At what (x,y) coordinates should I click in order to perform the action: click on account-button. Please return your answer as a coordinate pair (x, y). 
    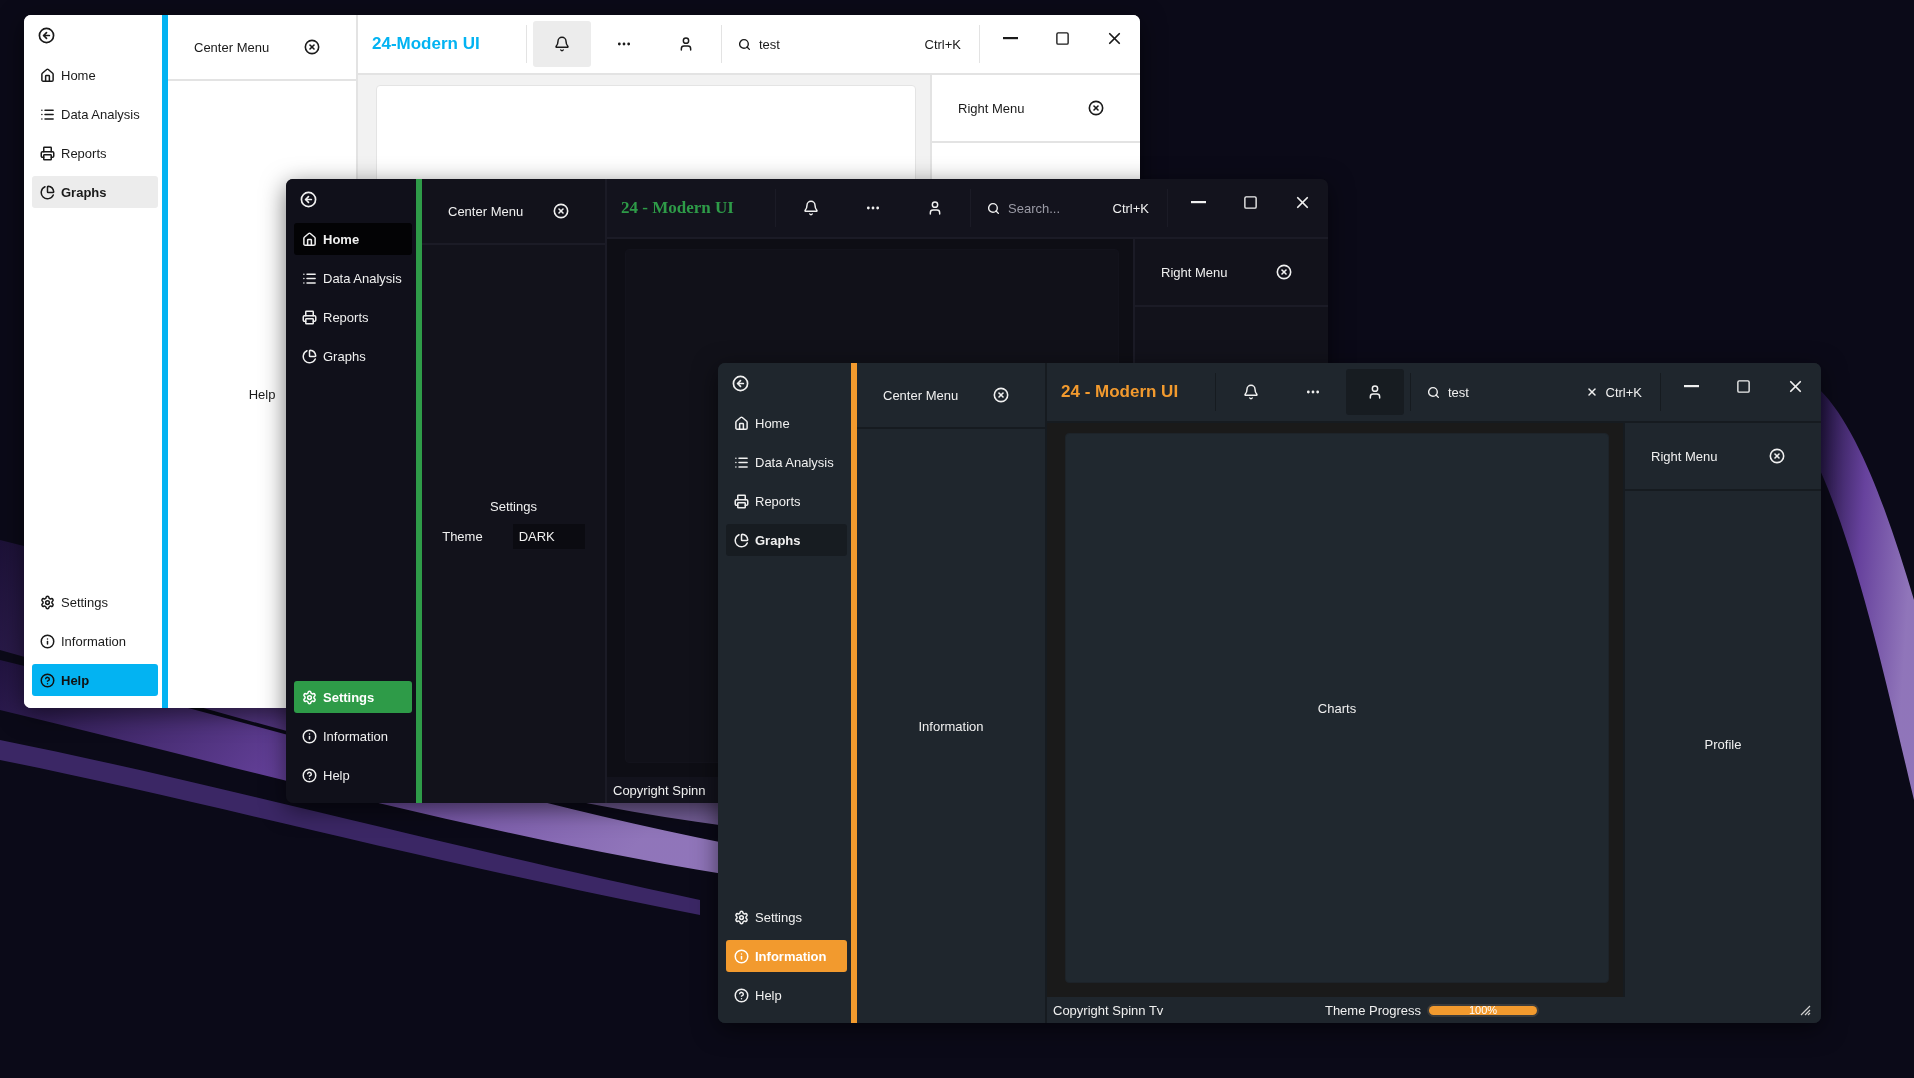
    Looking at the image, I should click on (1375, 392).